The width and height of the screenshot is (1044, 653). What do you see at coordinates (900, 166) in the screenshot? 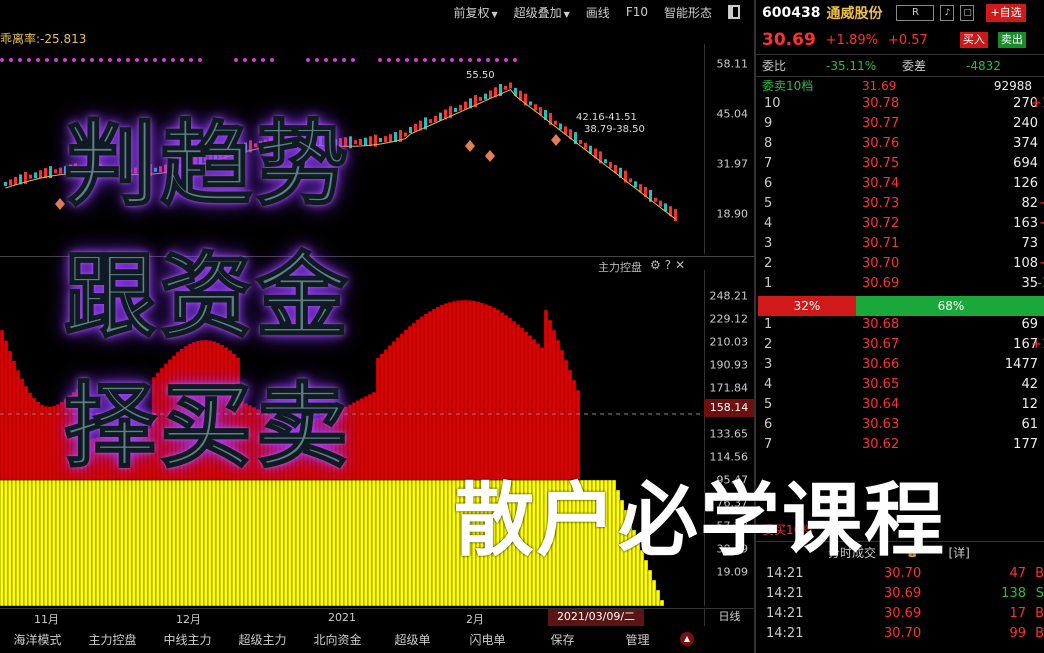
I see `ask-row: 7 30.75 694` at bounding box center [900, 166].